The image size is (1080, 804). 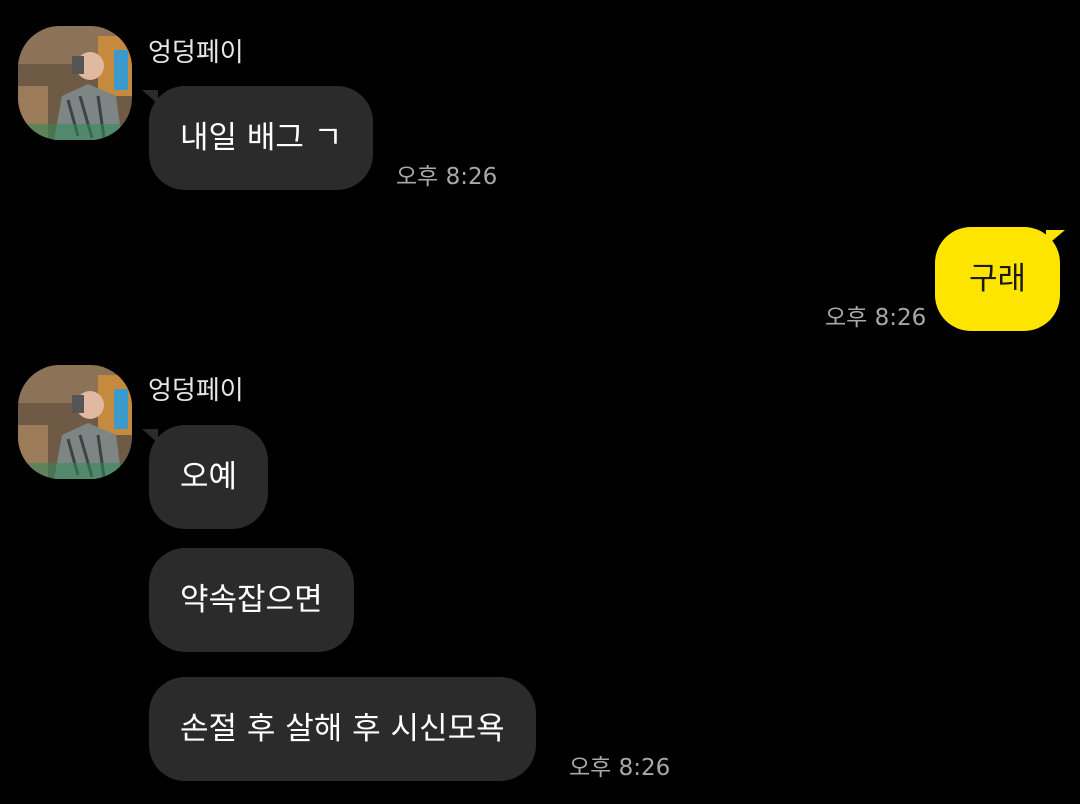 What do you see at coordinates (251, 600) in the screenshot?
I see `message-bubble: 약속잡으면` at bounding box center [251, 600].